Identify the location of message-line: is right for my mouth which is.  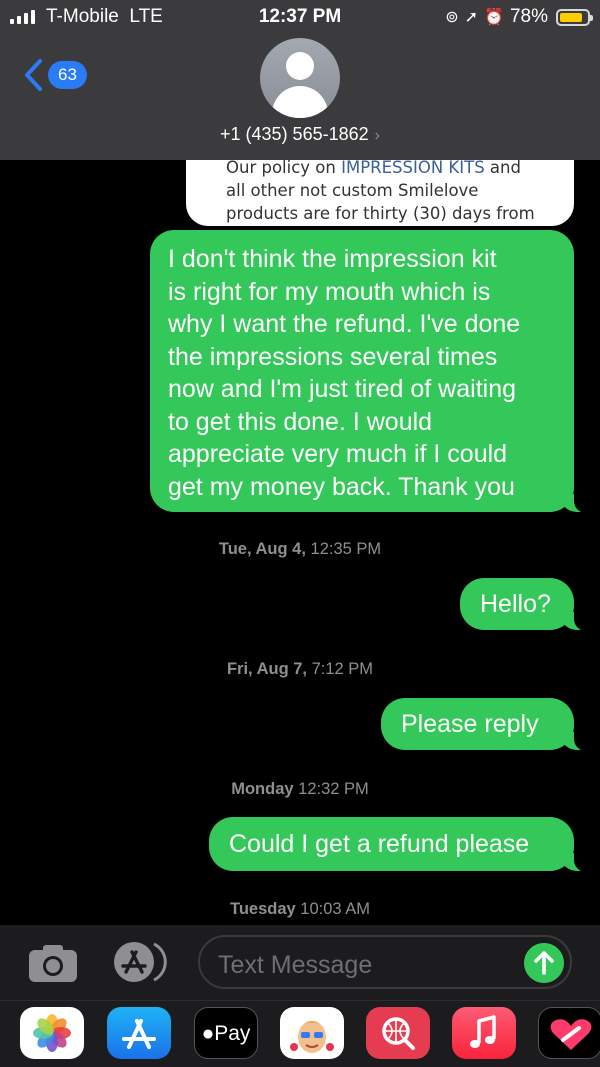
(329, 291).